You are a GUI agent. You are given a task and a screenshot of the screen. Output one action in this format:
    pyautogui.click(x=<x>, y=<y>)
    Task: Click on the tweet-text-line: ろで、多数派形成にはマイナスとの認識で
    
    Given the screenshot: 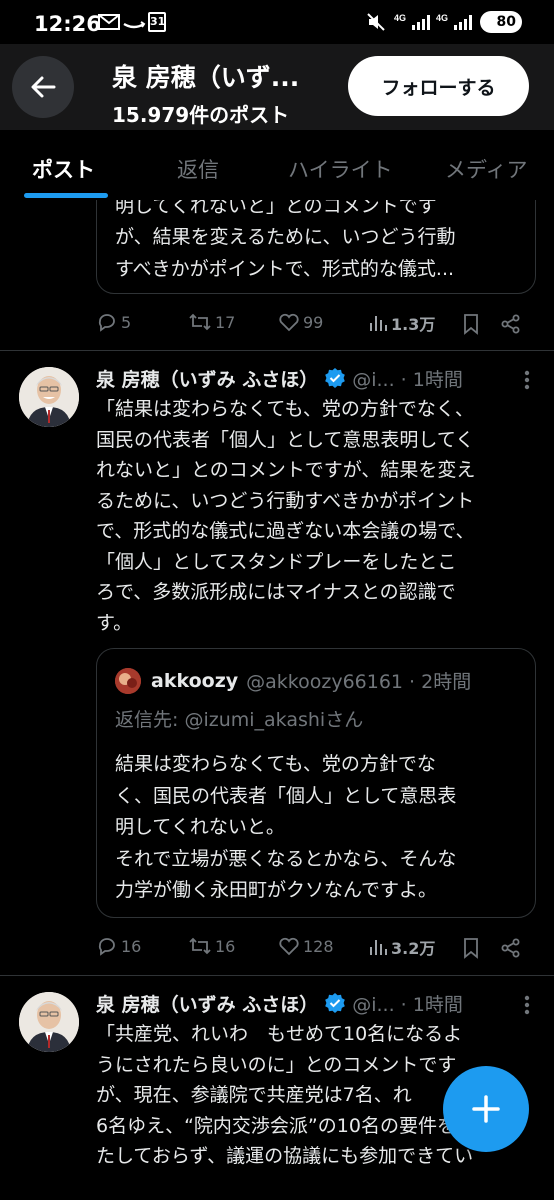 What is the action you would take?
    pyautogui.click(x=276, y=592)
    